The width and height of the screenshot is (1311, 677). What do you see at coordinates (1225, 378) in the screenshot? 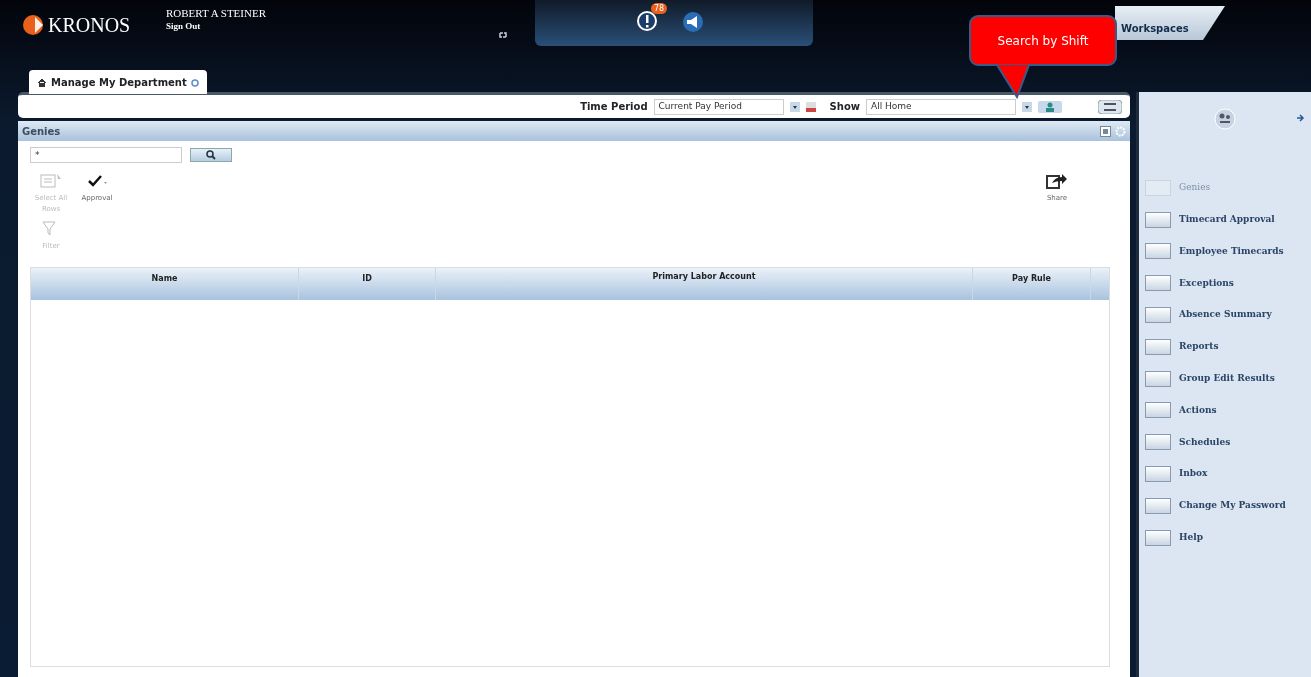
I see `sidebar-item: Group Edit Results` at bounding box center [1225, 378].